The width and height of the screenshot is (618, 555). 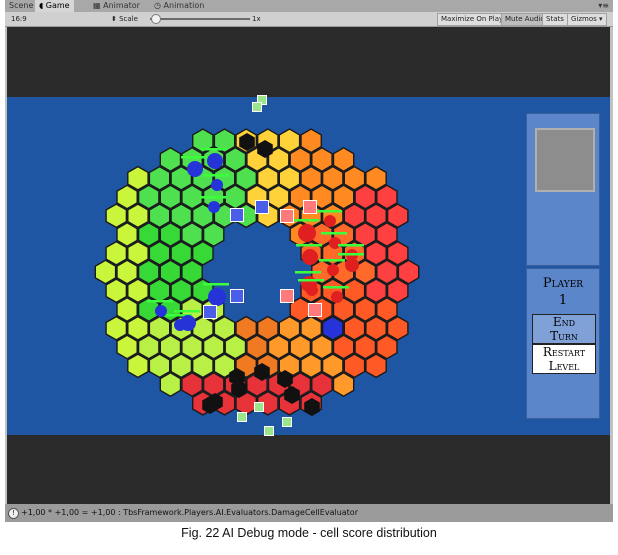 What do you see at coordinates (21, 6) in the screenshot?
I see `tab-scene: Scene` at bounding box center [21, 6].